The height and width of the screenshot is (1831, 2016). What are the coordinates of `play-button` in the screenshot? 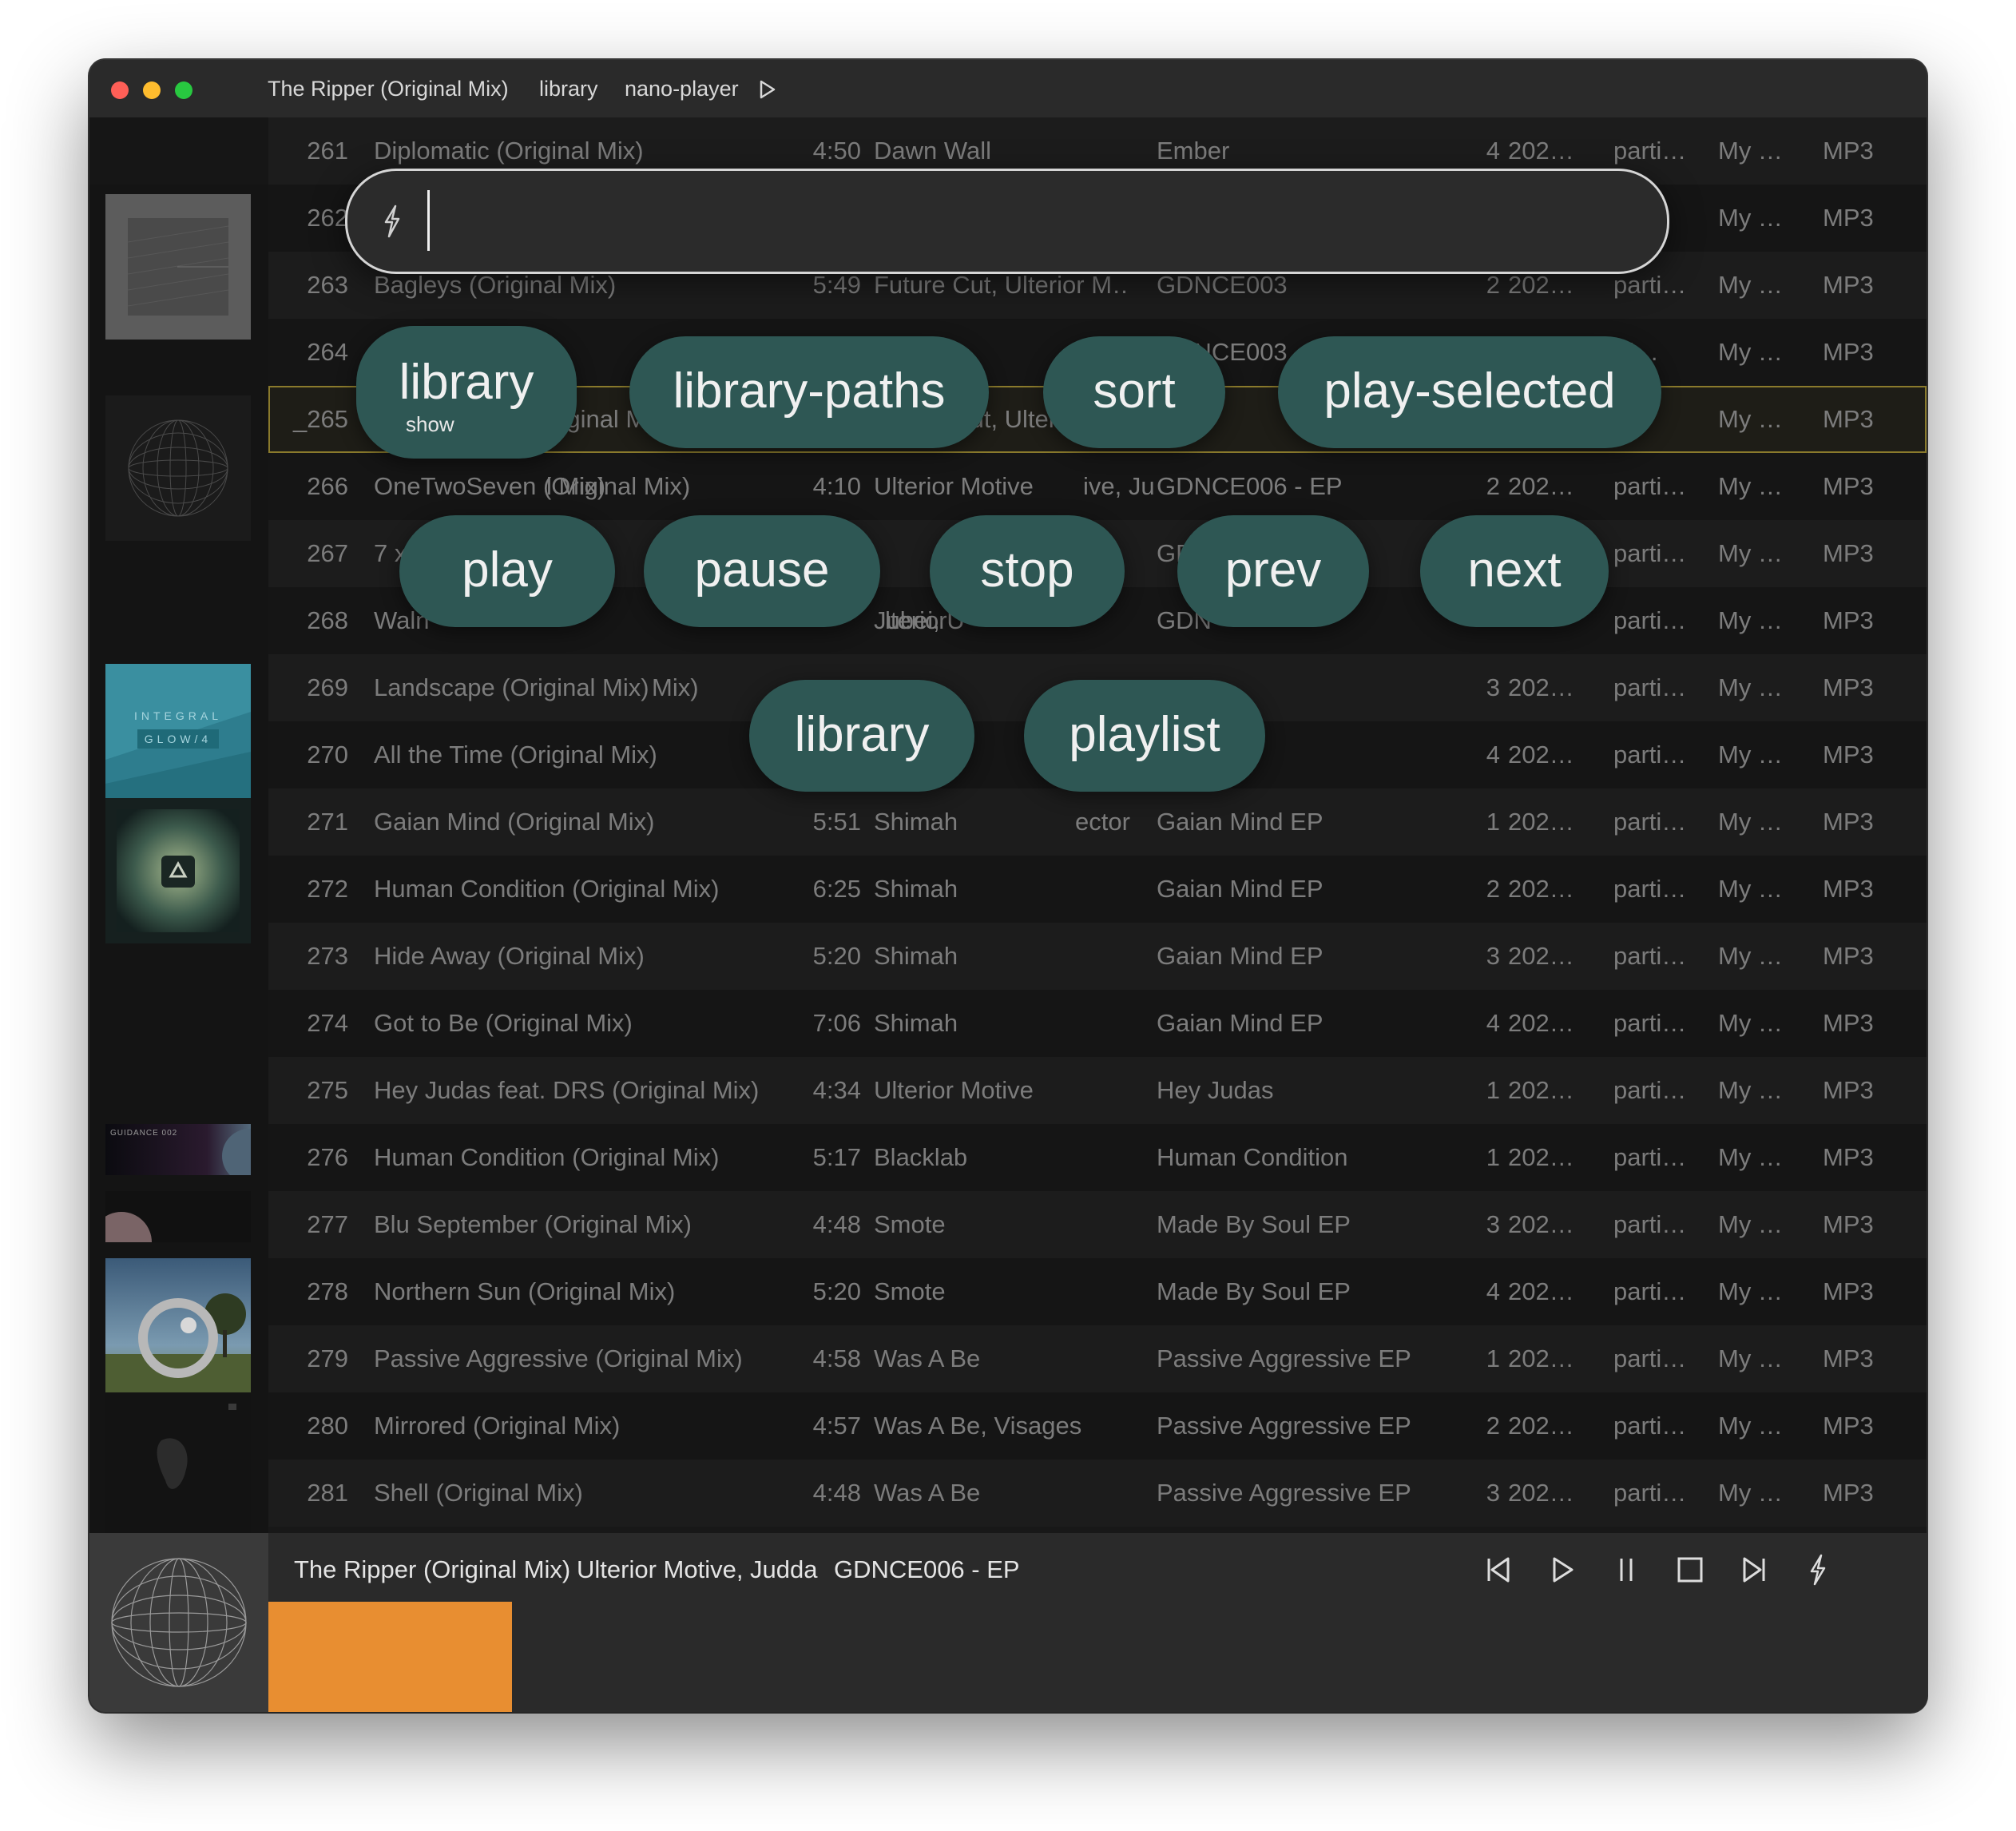 It's located at (1562, 1570).